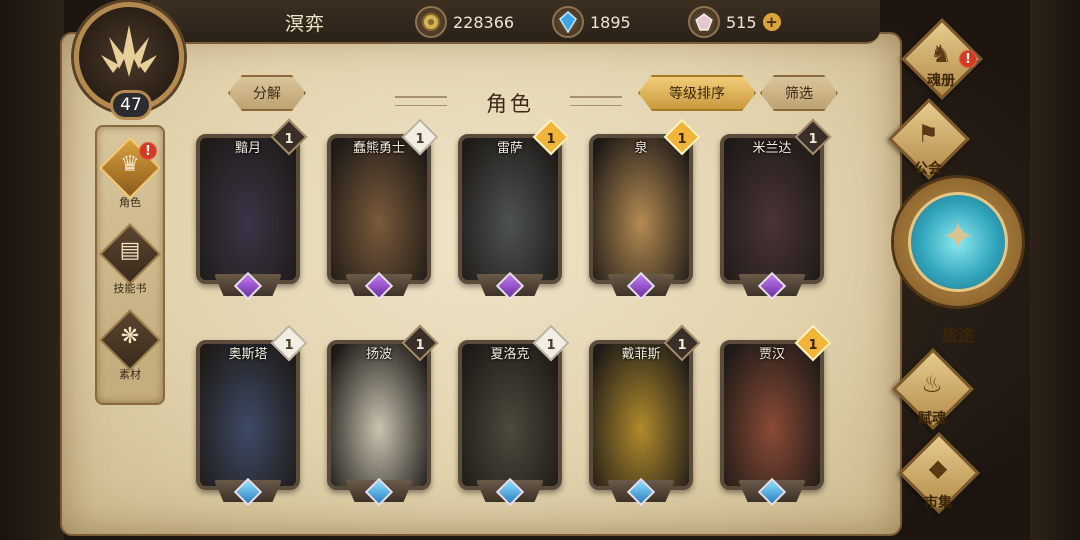  Describe the element at coordinates (799, 93) in the screenshot. I see `filter-button: 筛选` at that location.